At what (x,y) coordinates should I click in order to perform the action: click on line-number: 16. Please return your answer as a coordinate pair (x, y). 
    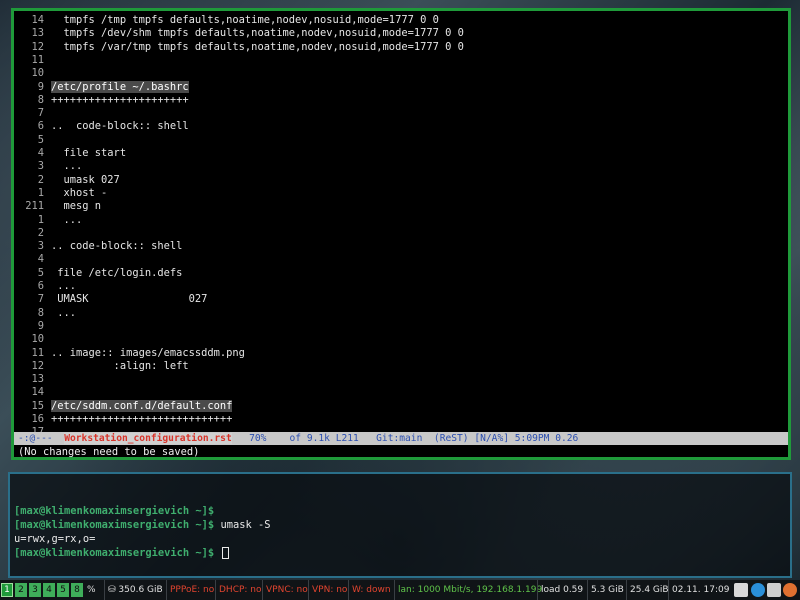
    Looking at the image, I should click on (37, 419).